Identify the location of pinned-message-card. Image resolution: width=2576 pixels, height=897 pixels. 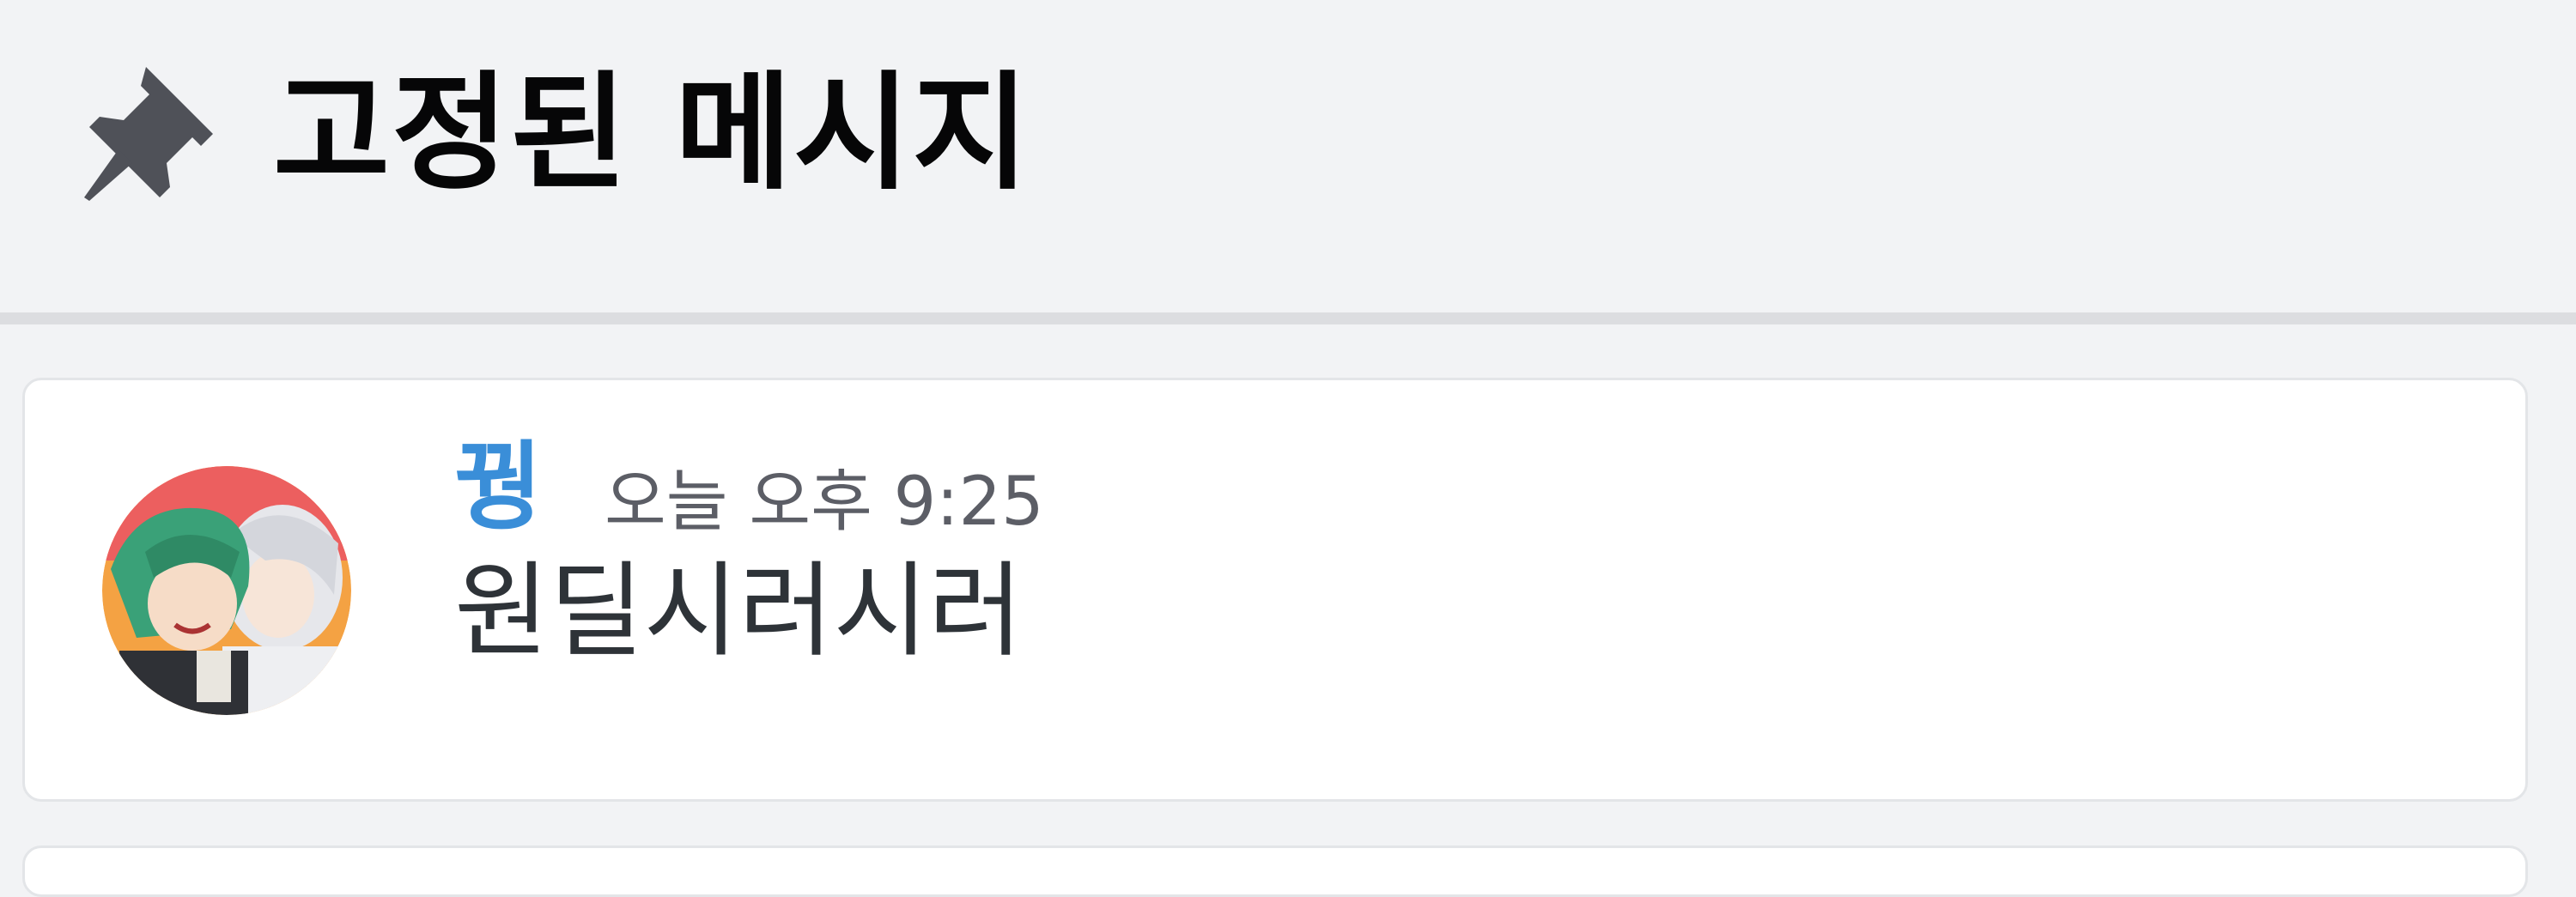
(1275, 871).